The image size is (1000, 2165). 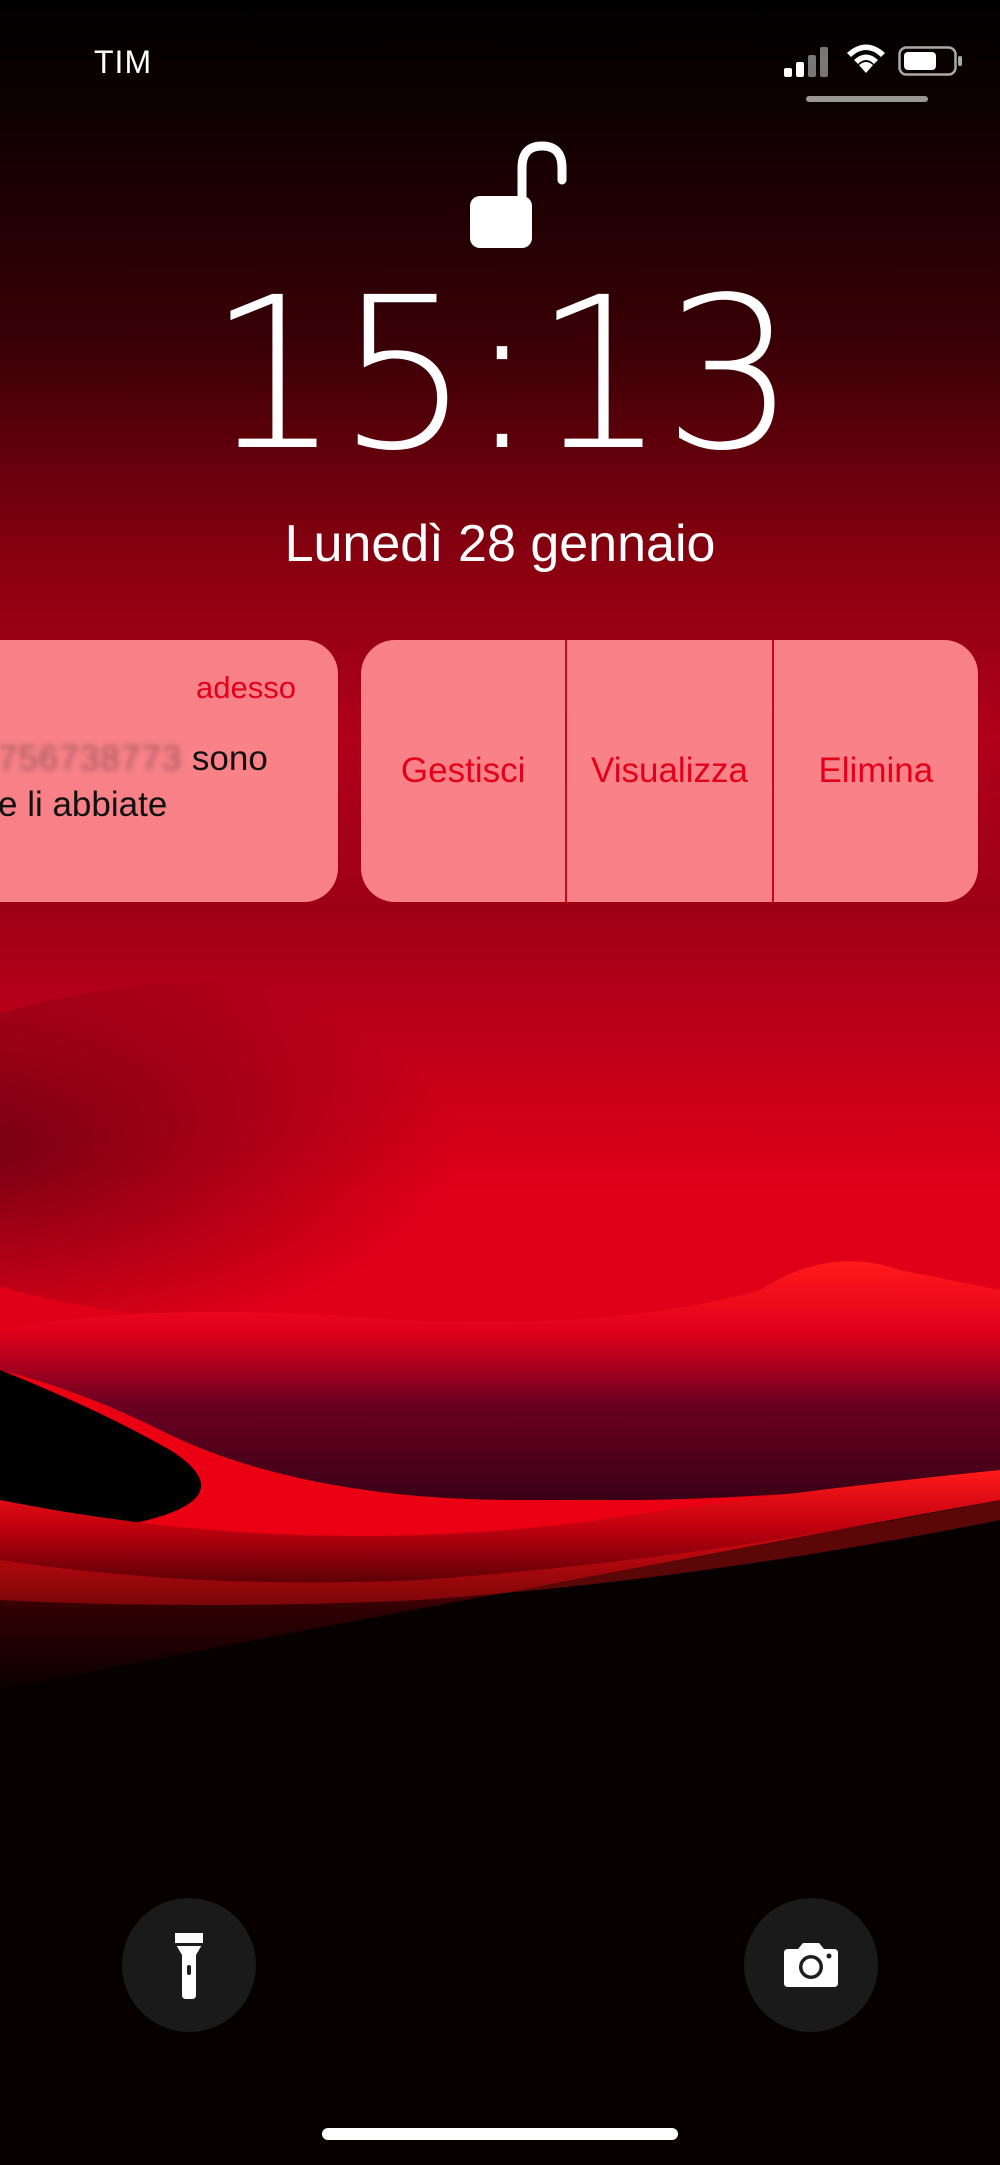 What do you see at coordinates (225, 758) in the screenshot?
I see `notification-line1: sono` at bounding box center [225, 758].